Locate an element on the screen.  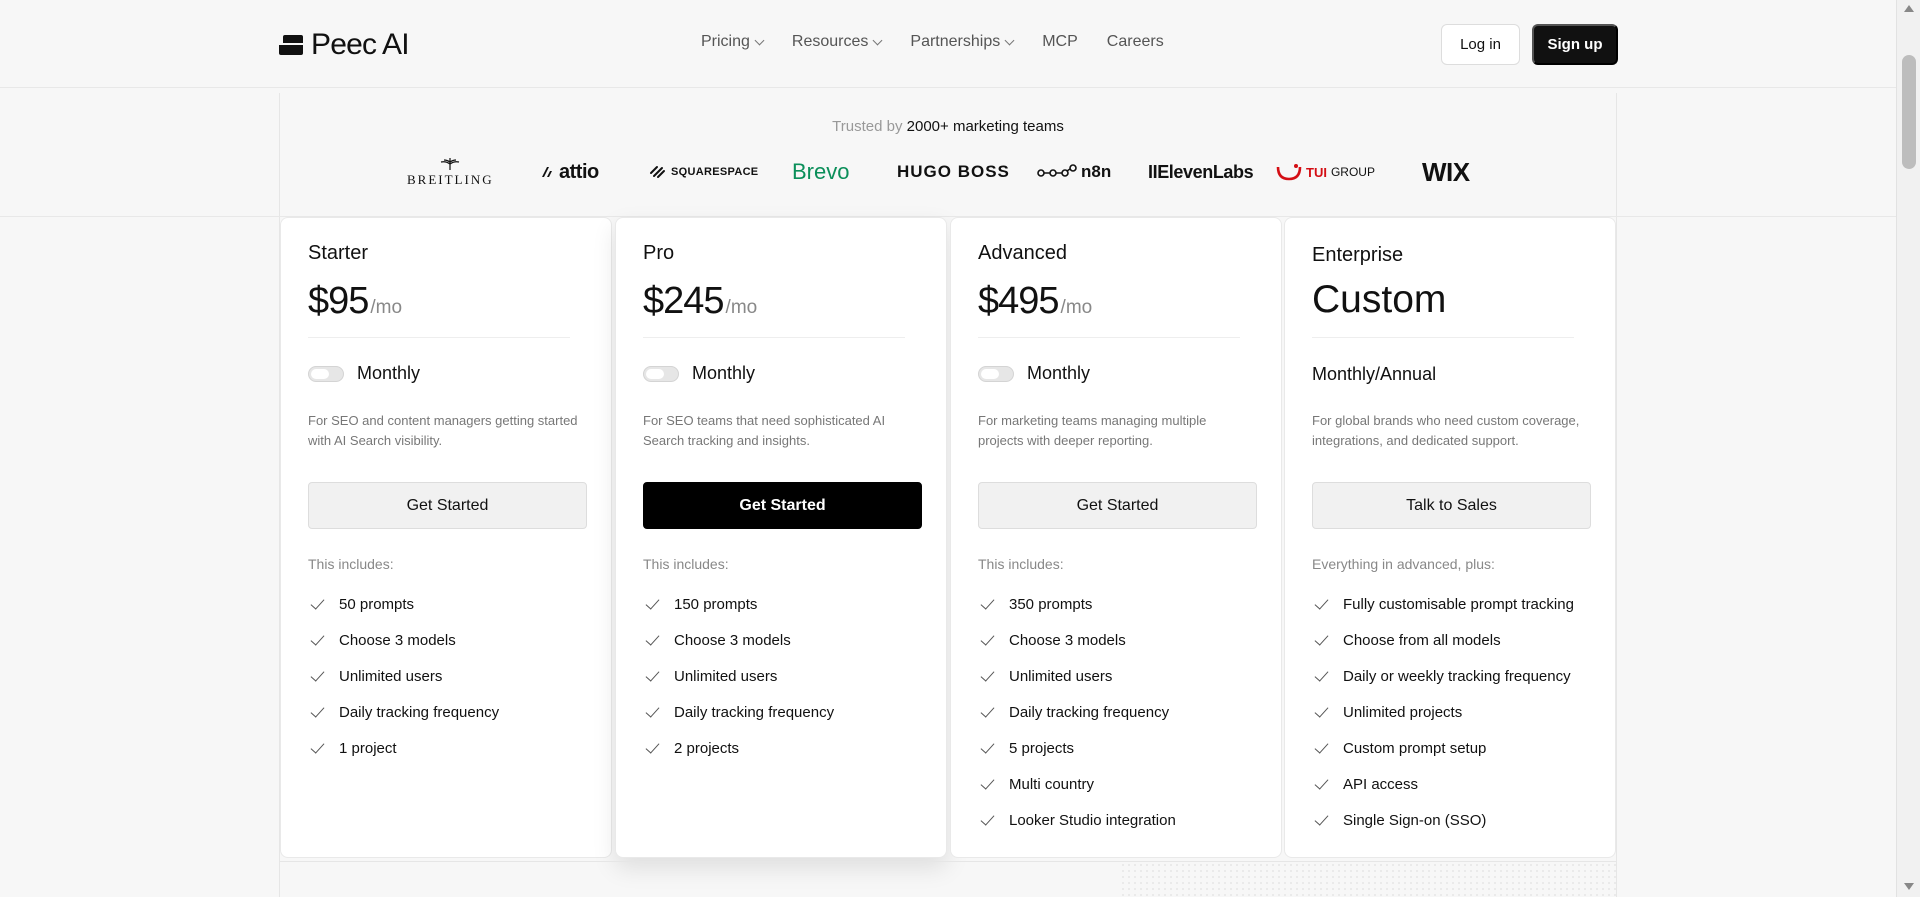
nav-careers: Careers is located at coordinates (1135, 42).